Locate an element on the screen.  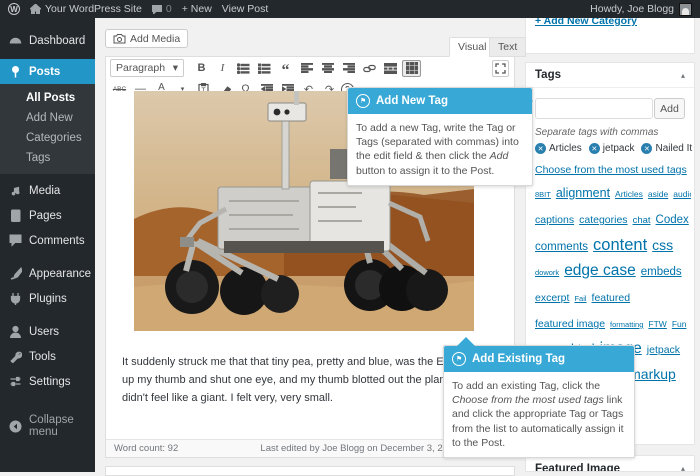
tag-cloud-item: featured is located at coordinates (611, 298).